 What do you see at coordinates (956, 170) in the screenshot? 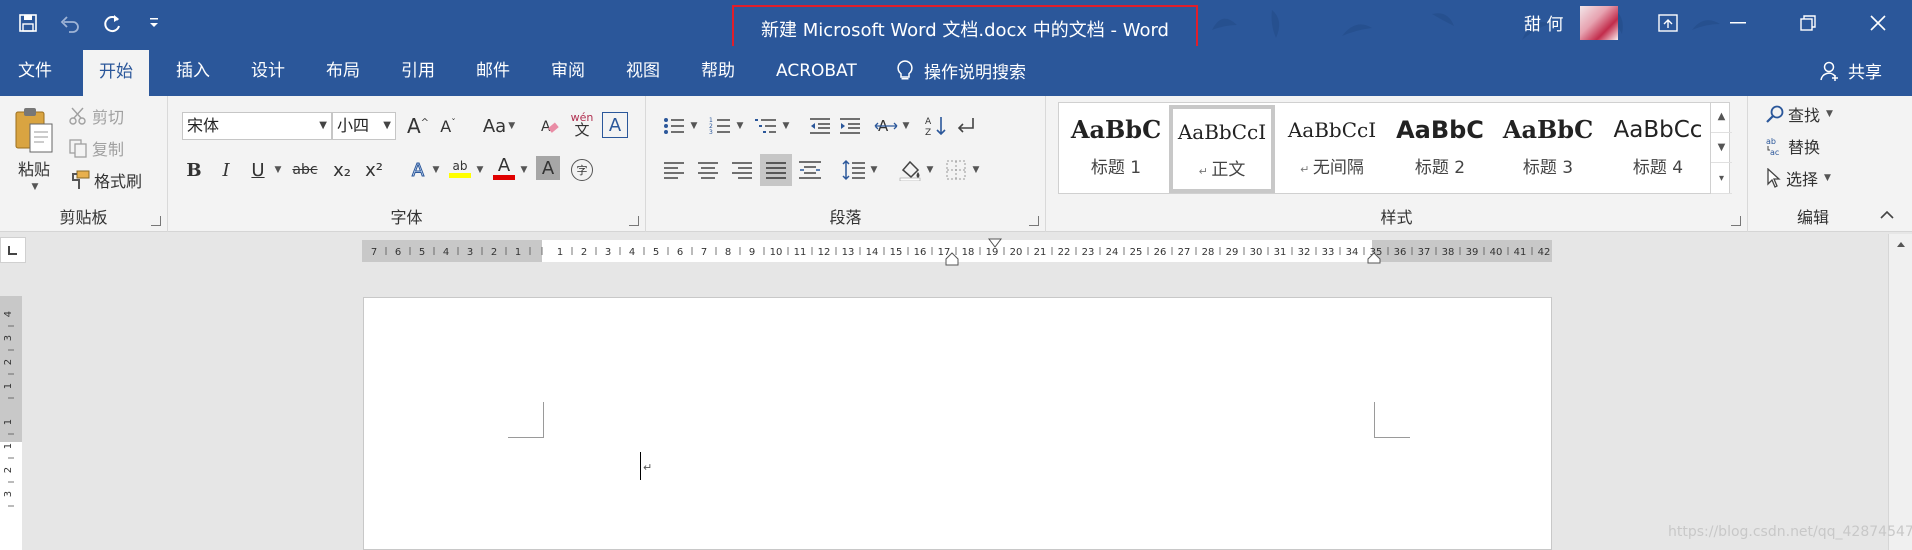
I see `borders-icon` at bounding box center [956, 170].